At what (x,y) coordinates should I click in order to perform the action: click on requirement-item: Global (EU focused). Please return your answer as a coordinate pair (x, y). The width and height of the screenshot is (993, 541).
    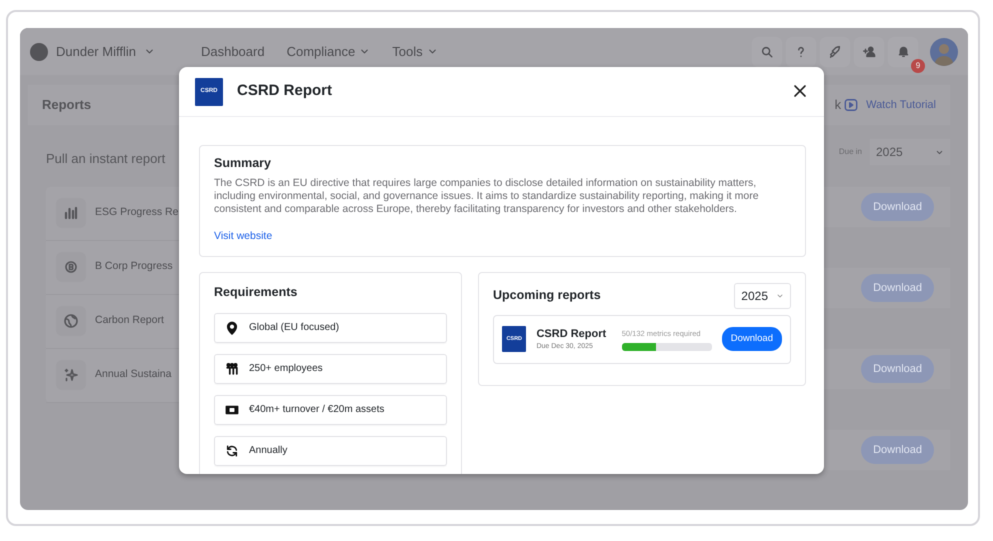
    Looking at the image, I should click on (330, 327).